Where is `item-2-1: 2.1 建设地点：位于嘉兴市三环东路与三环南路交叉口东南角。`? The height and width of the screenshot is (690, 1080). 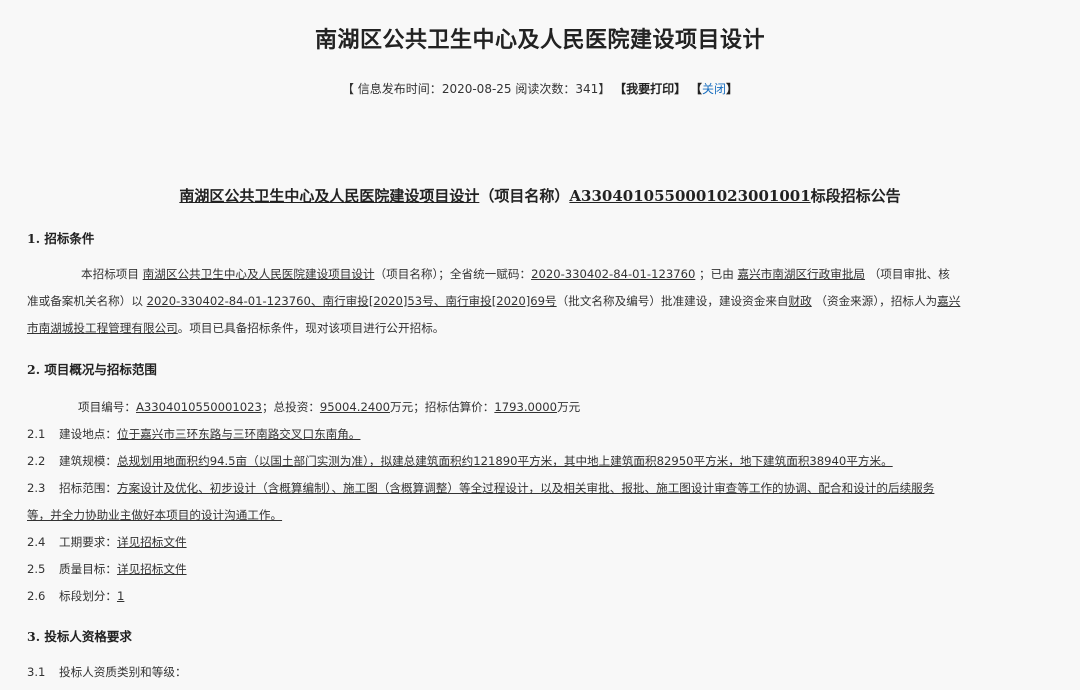 item-2-1: 2.1 建设地点：位于嘉兴市三环东路与三环南路交叉口东南角。 is located at coordinates (193, 434).